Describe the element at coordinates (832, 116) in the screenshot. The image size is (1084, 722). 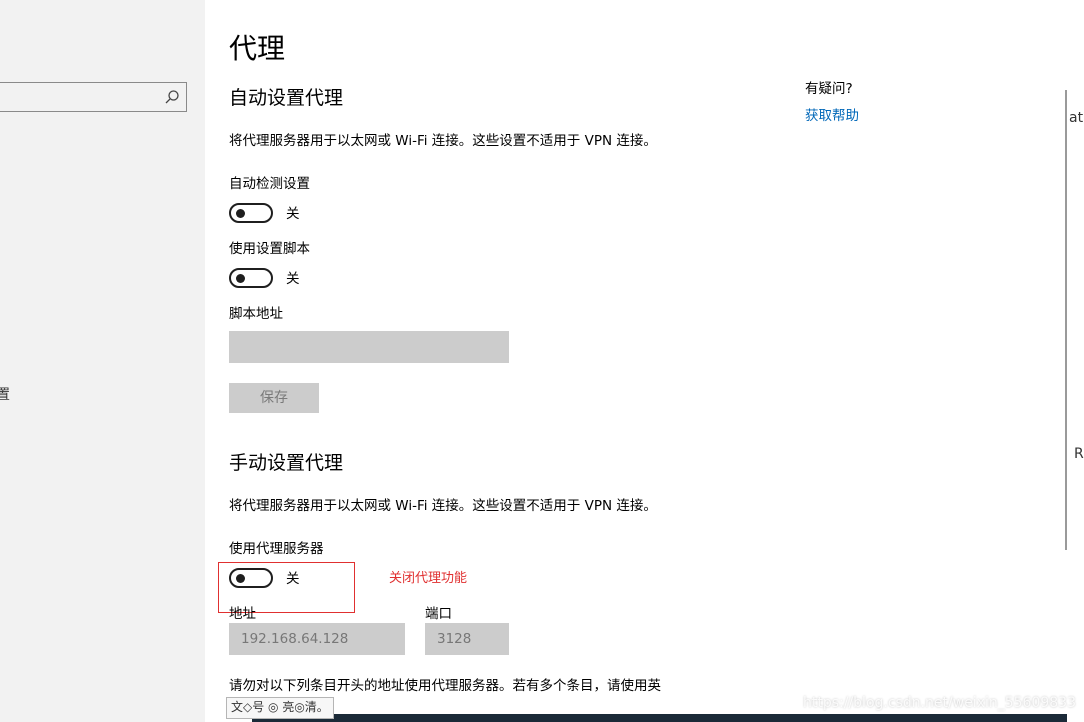
I see `get-help-link: 获取帮助` at that location.